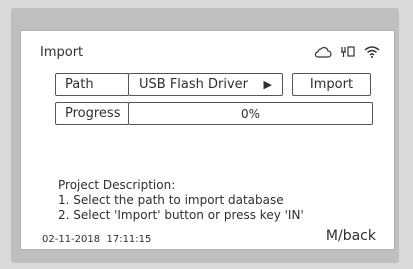 This screenshot has width=413, height=269. I want to click on back-button: M/back, so click(351, 236).